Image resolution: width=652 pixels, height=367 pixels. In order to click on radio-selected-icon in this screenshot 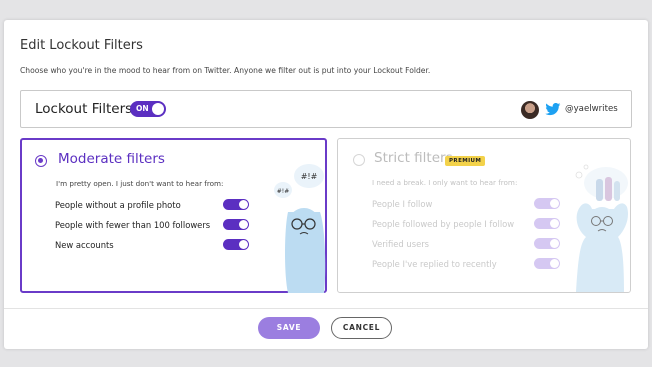, I will do `click(41, 161)`.